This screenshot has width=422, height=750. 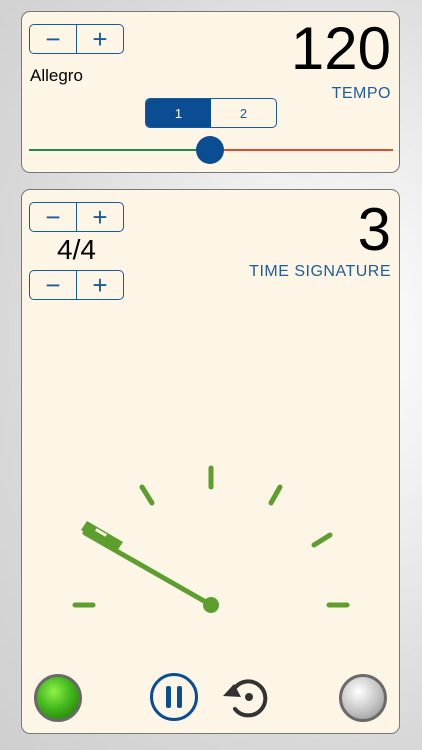 What do you see at coordinates (340, 48) in the screenshot?
I see `tempo-value: 120` at bounding box center [340, 48].